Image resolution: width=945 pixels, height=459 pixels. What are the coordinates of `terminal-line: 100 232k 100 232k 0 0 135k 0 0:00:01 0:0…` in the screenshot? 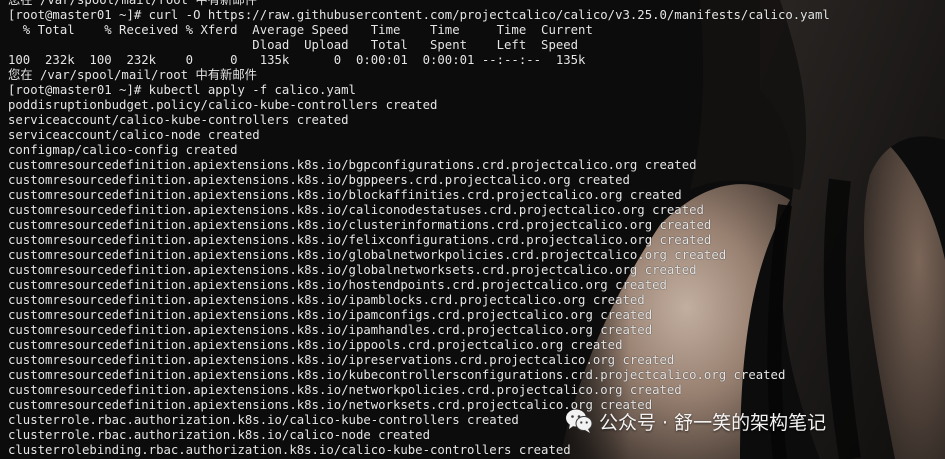 It's located at (297, 60).